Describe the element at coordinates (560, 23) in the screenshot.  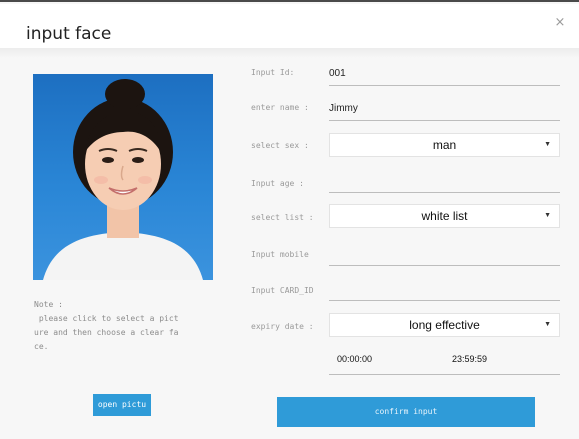
I see `close-icon: ×` at that location.